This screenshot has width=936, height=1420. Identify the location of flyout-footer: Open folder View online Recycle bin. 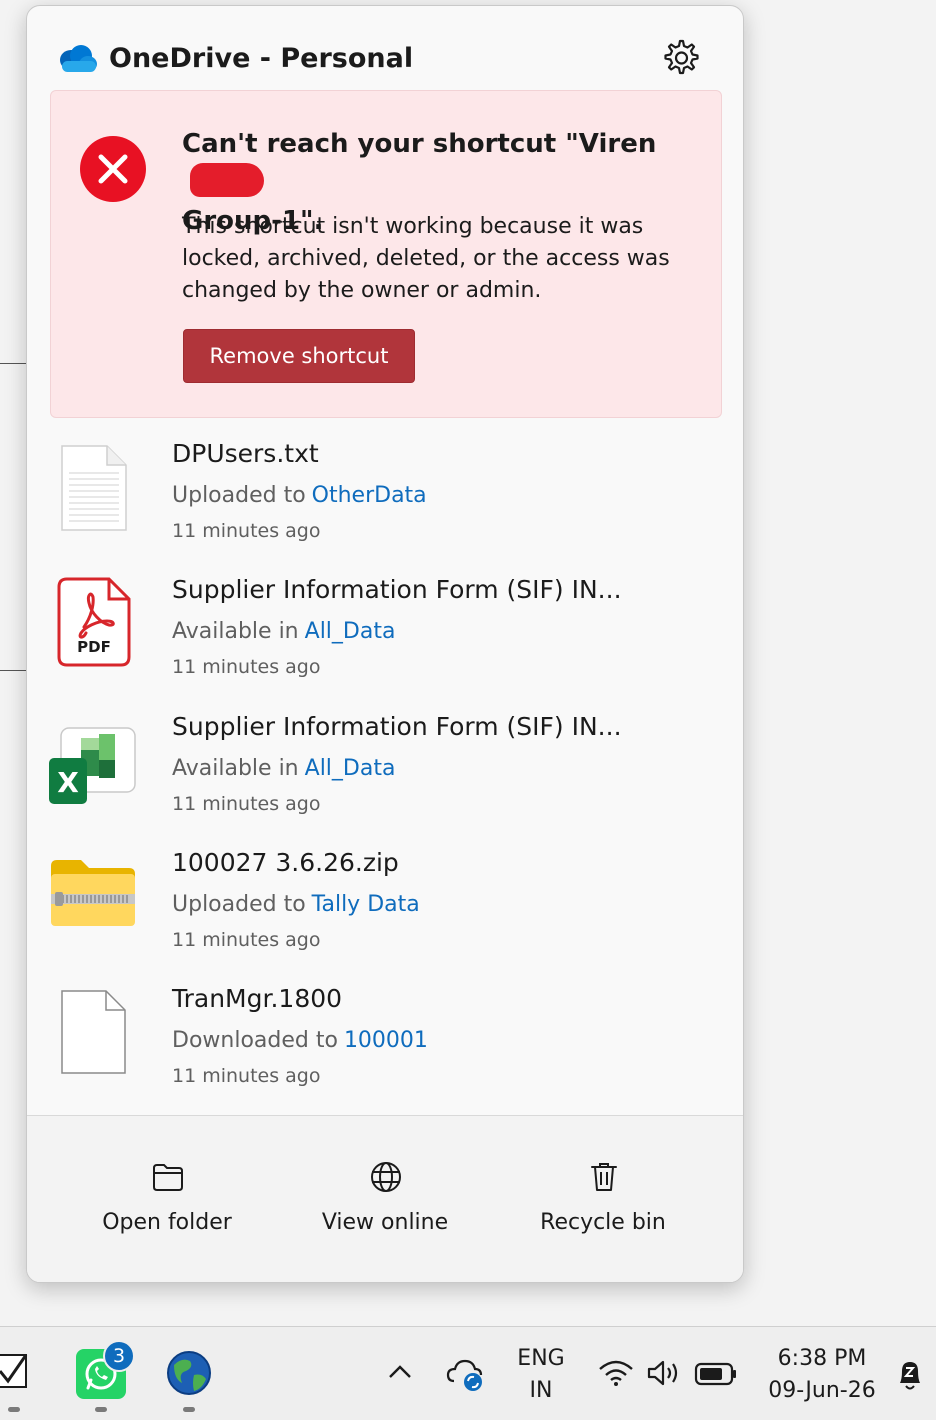
(385, 1198).